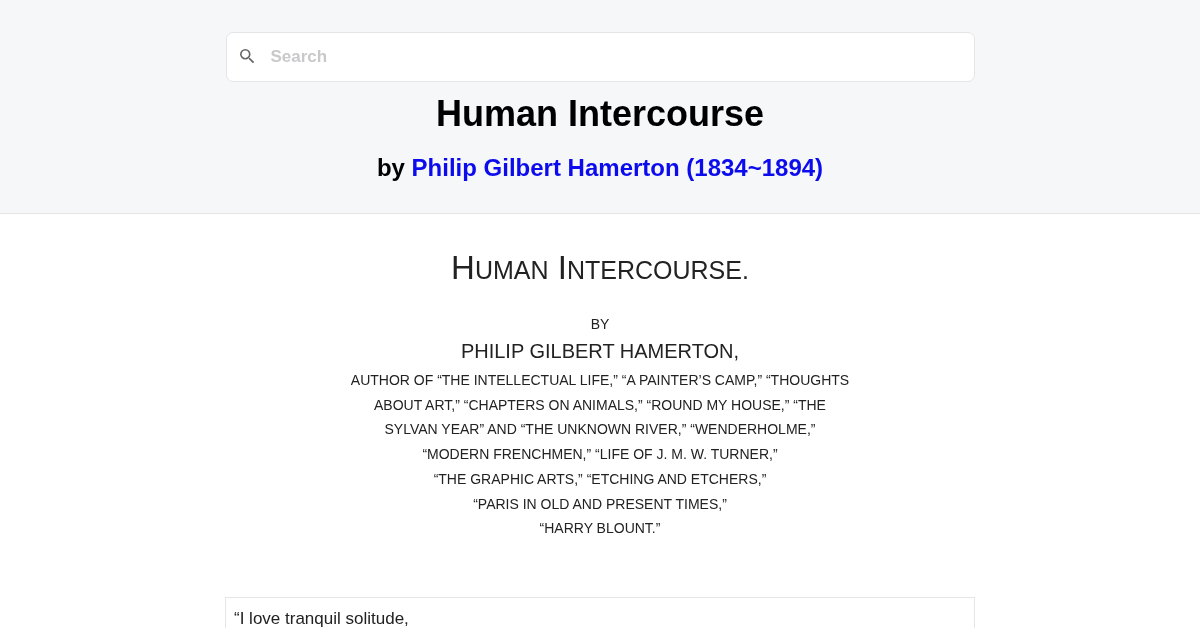  What do you see at coordinates (600, 114) in the screenshot?
I see `book-title: Human Intercourse` at bounding box center [600, 114].